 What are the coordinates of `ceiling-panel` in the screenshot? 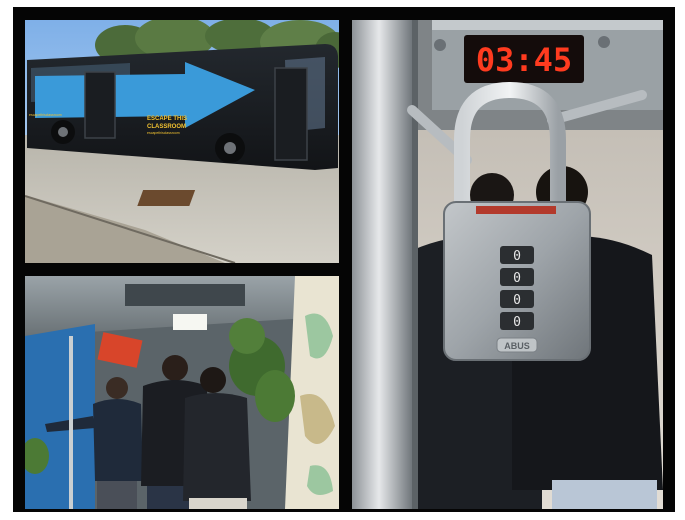 It's located at (185, 295).